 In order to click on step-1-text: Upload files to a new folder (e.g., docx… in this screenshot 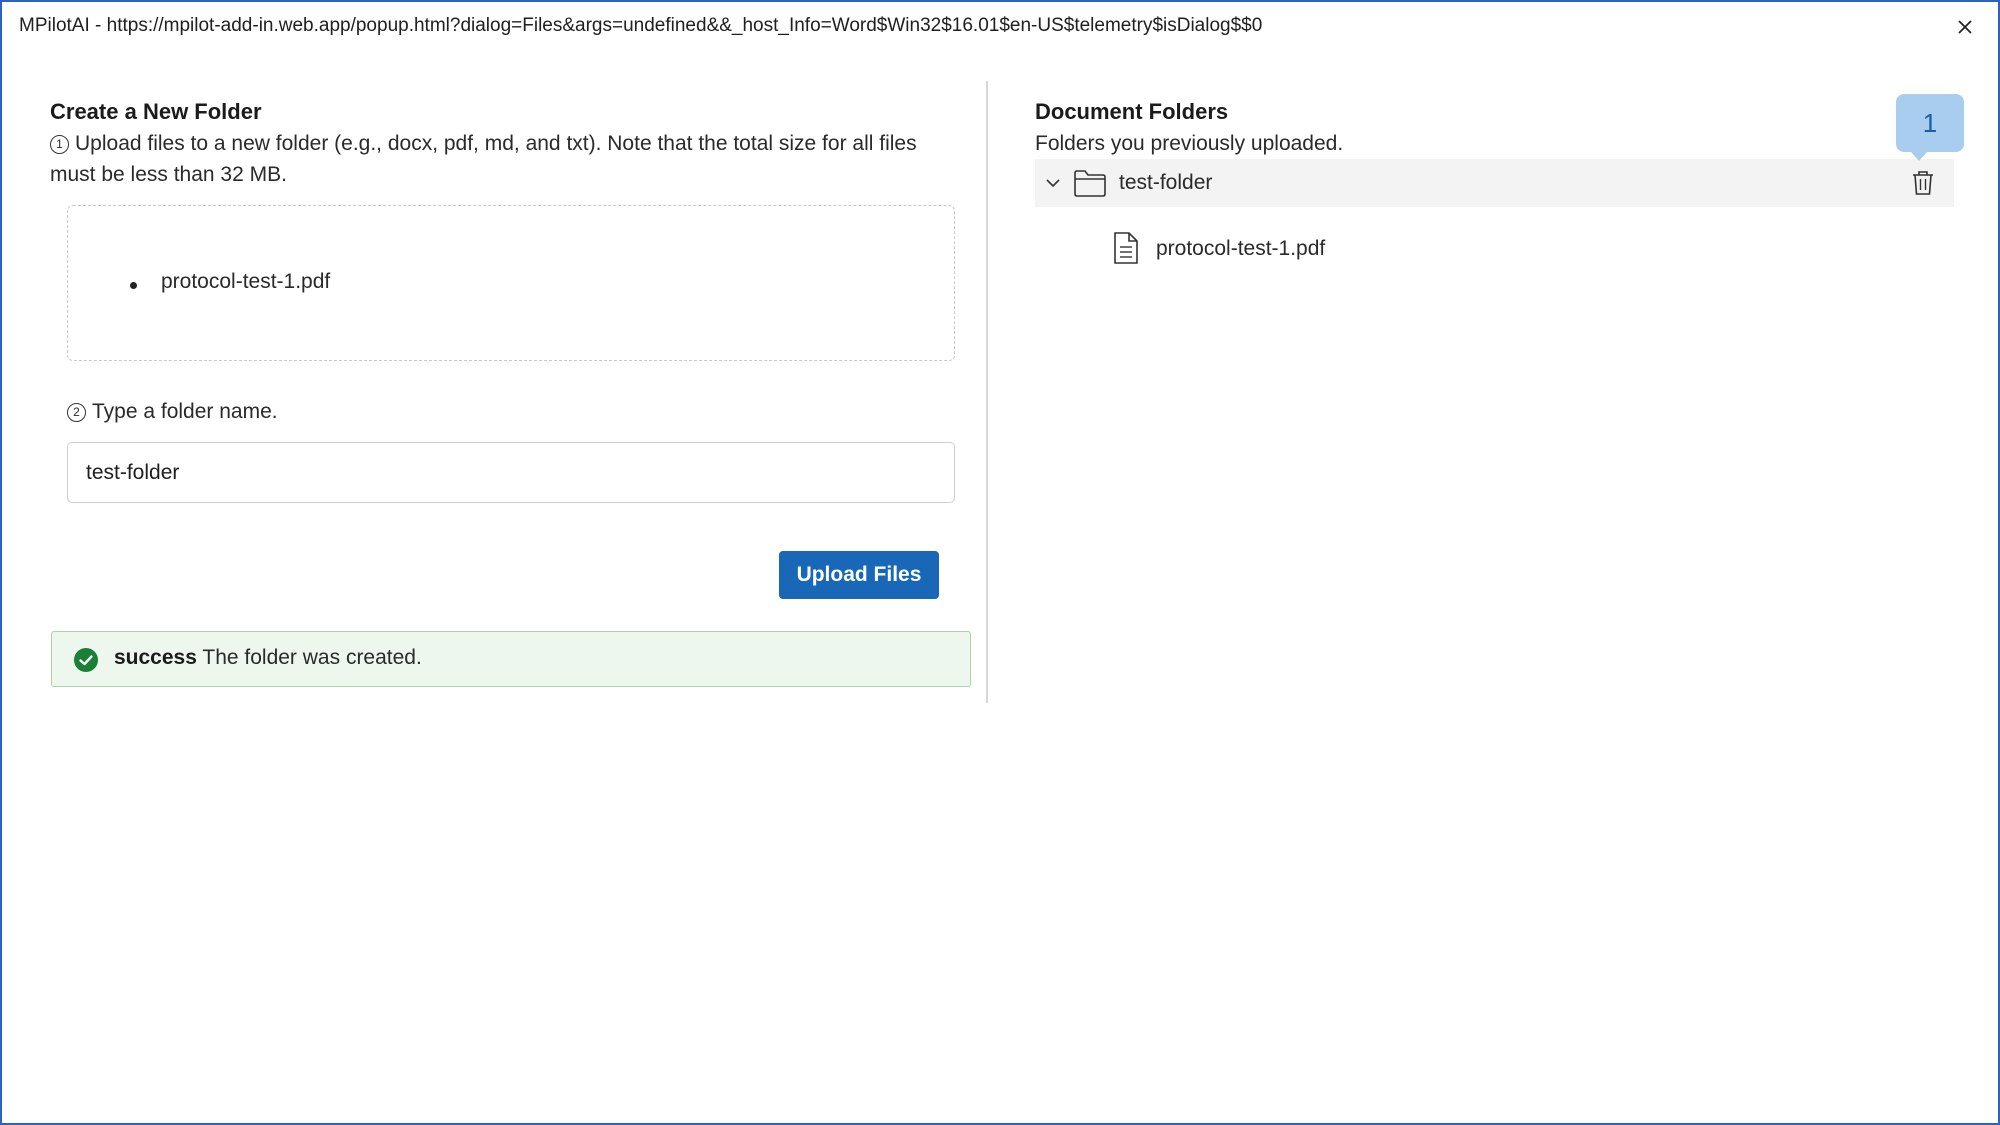, I will do `click(483, 159)`.